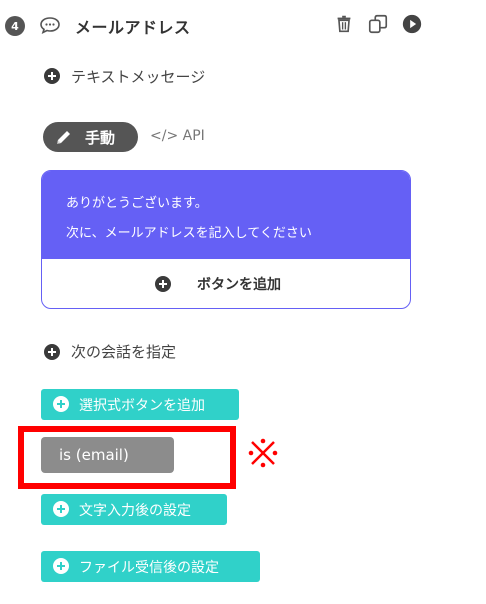 This screenshot has height=604, width=486. What do you see at coordinates (100, 137) in the screenshot?
I see `manual-mode-label: 手動` at bounding box center [100, 137].